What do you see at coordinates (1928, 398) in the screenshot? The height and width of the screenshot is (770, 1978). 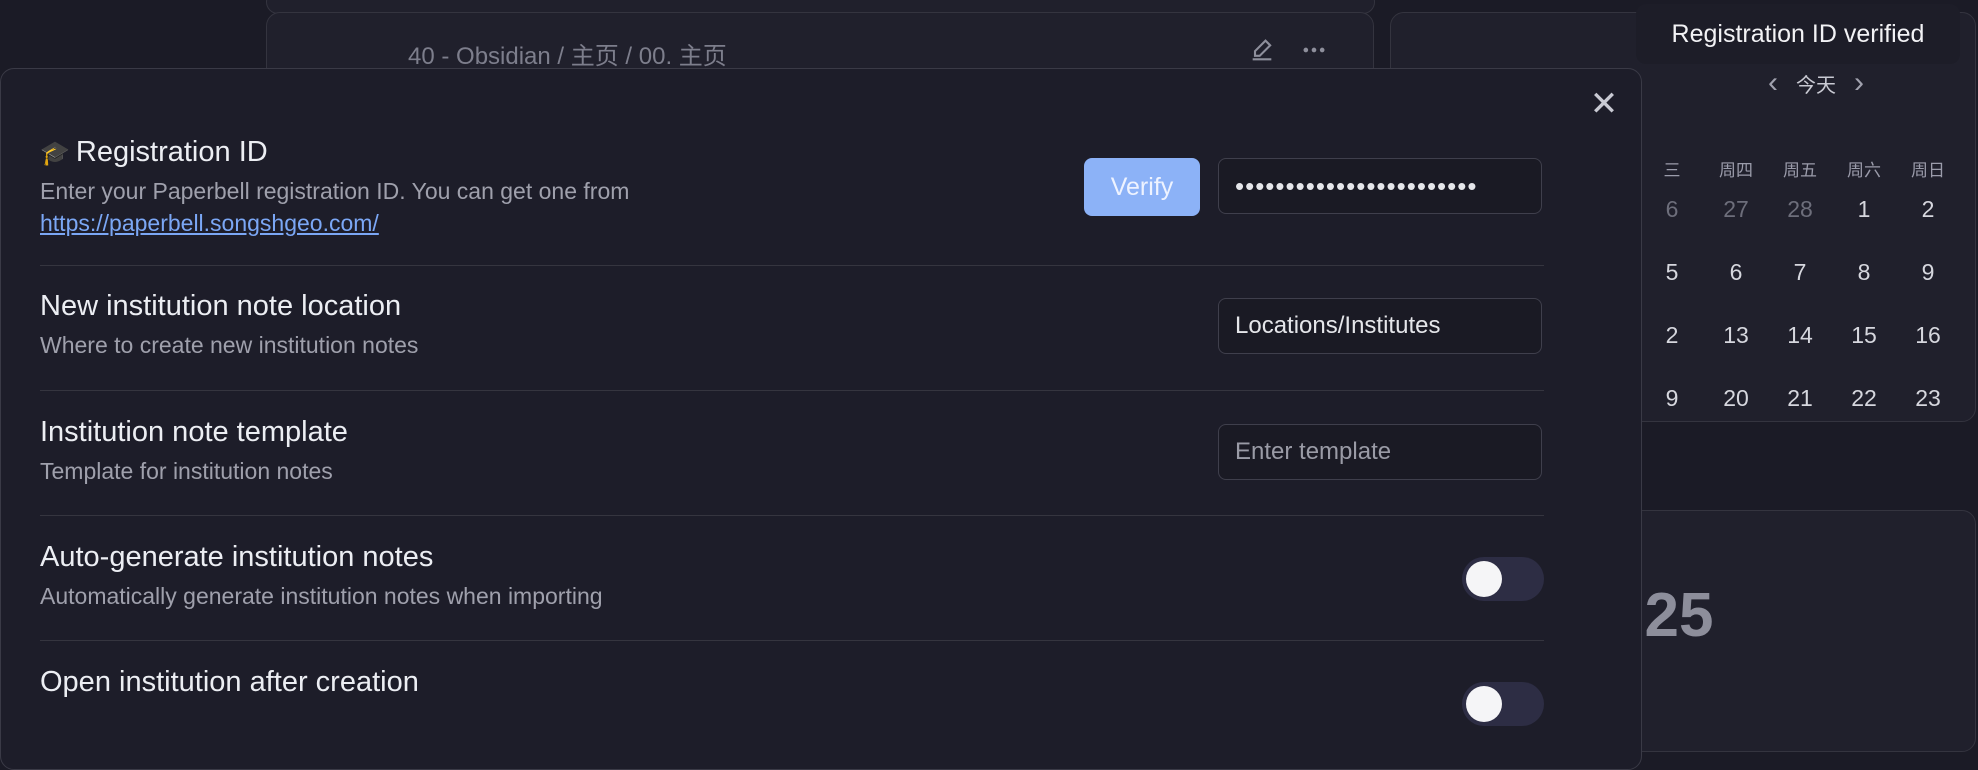 I see `calendar-day: 23` at bounding box center [1928, 398].